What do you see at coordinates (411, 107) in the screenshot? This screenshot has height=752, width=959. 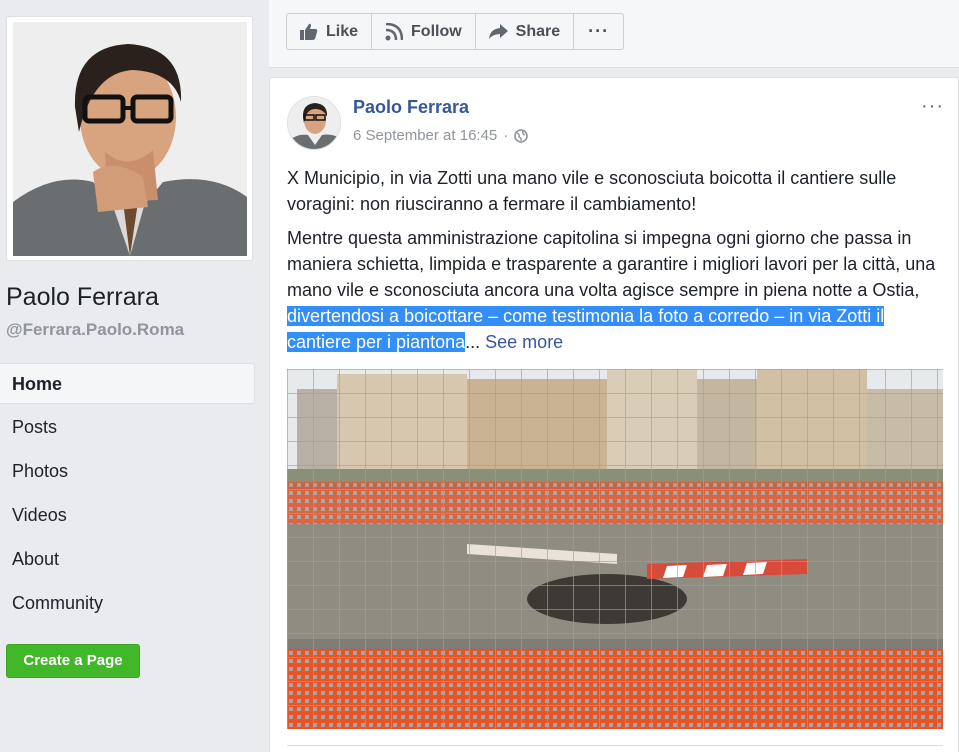 I see `post-author-name: Paolo Ferrara` at bounding box center [411, 107].